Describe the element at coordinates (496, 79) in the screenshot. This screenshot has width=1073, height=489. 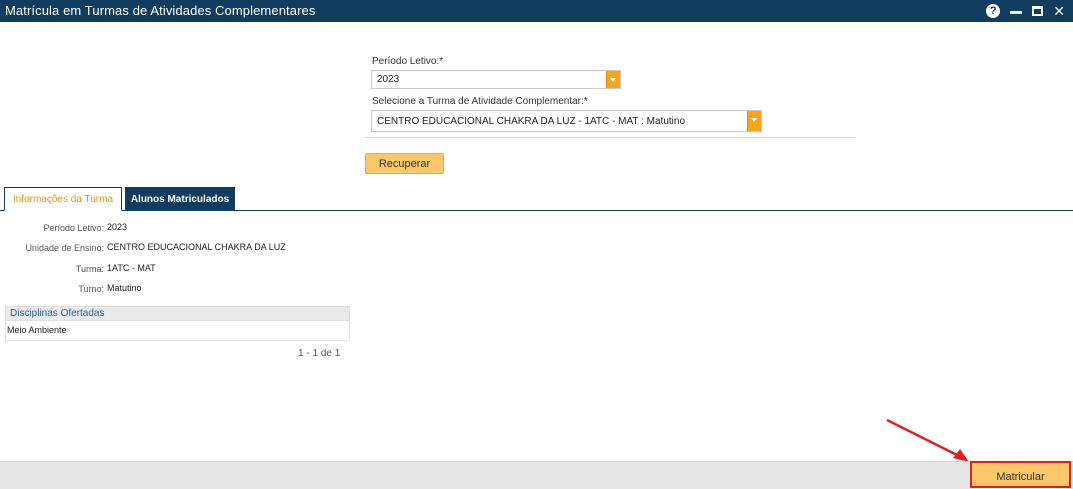
I see `periodo-letivo-select: 2023` at that location.